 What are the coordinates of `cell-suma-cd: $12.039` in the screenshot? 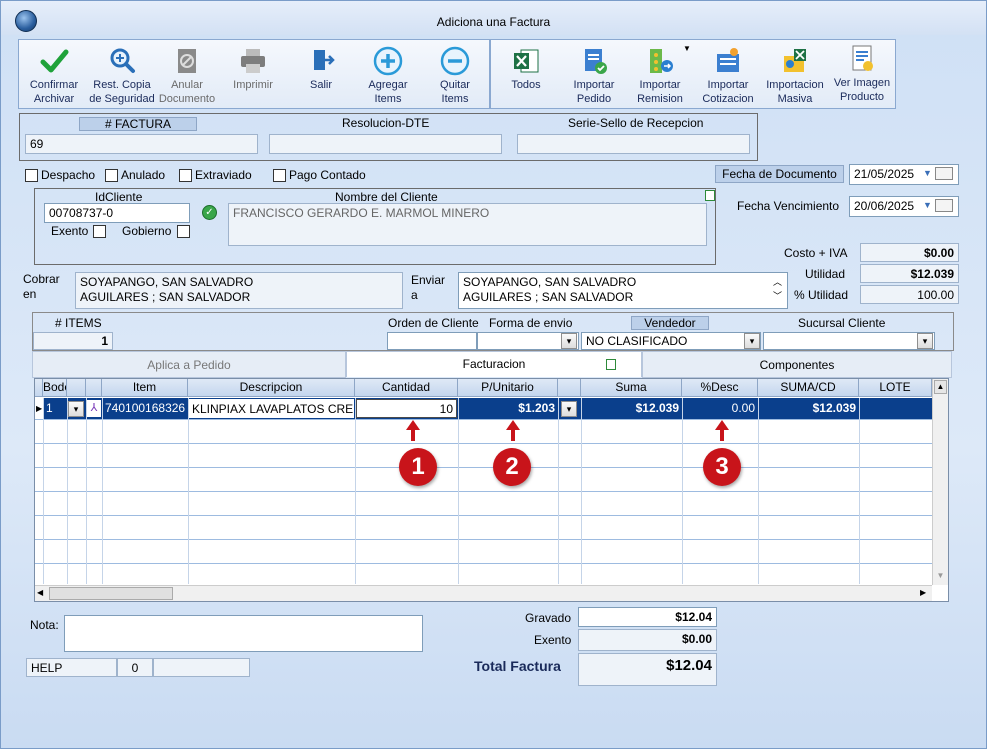 It's located at (808, 408).